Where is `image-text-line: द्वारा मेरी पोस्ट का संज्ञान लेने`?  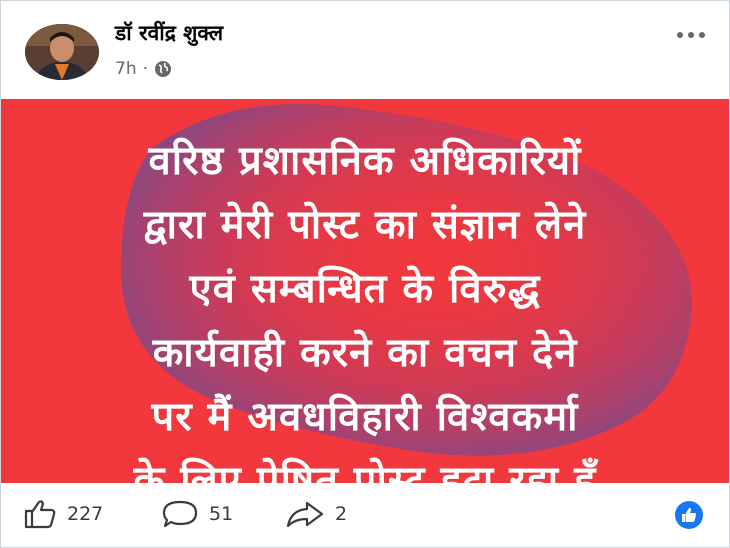 image-text-line: द्वारा मेरी पोस्ट का संज्ञान लेने is located at coordinates (365, 225).